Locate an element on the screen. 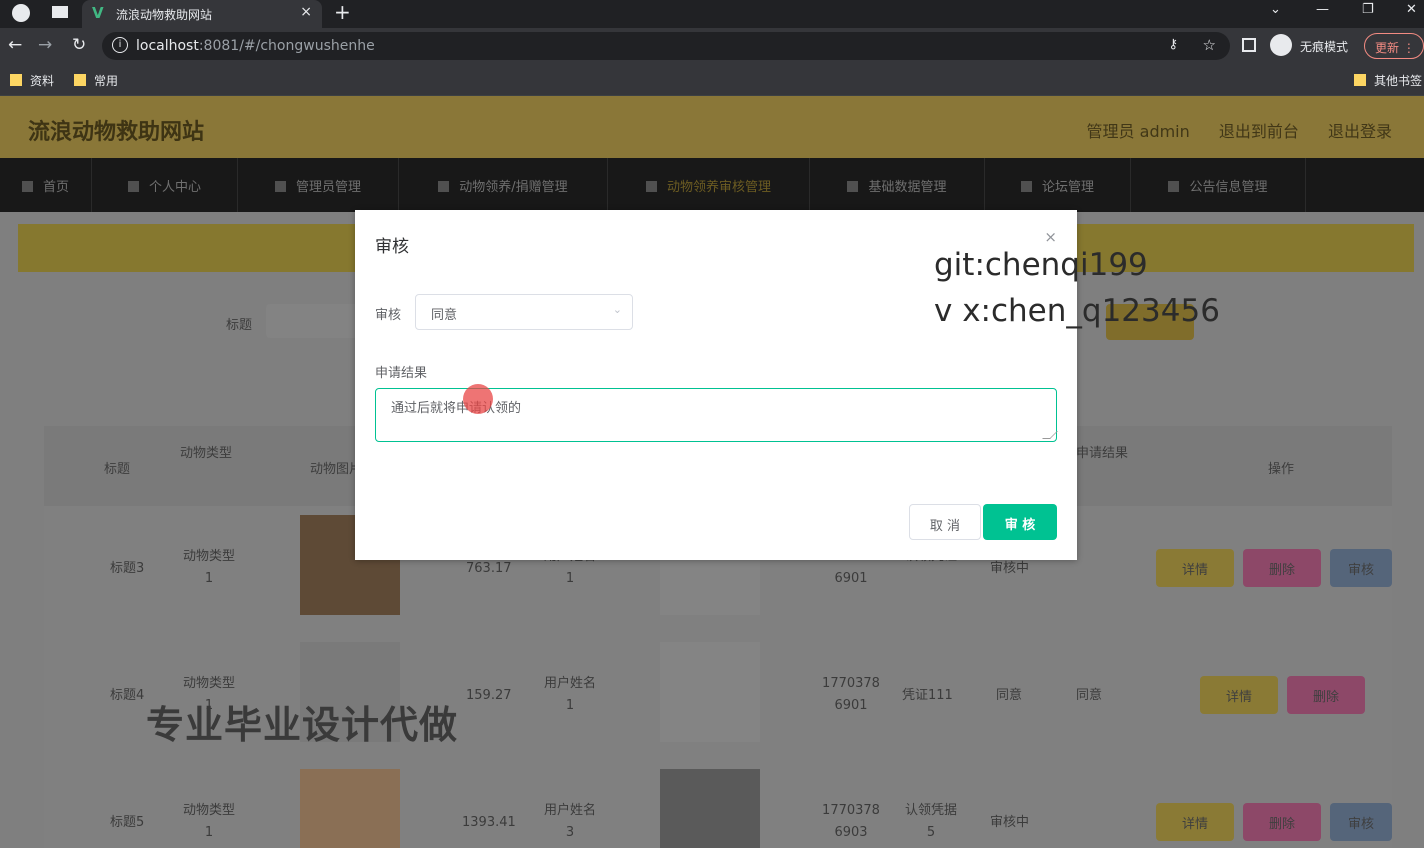 The image size is (1424, 848). resize-handle is located at coordinates (1050, 435).